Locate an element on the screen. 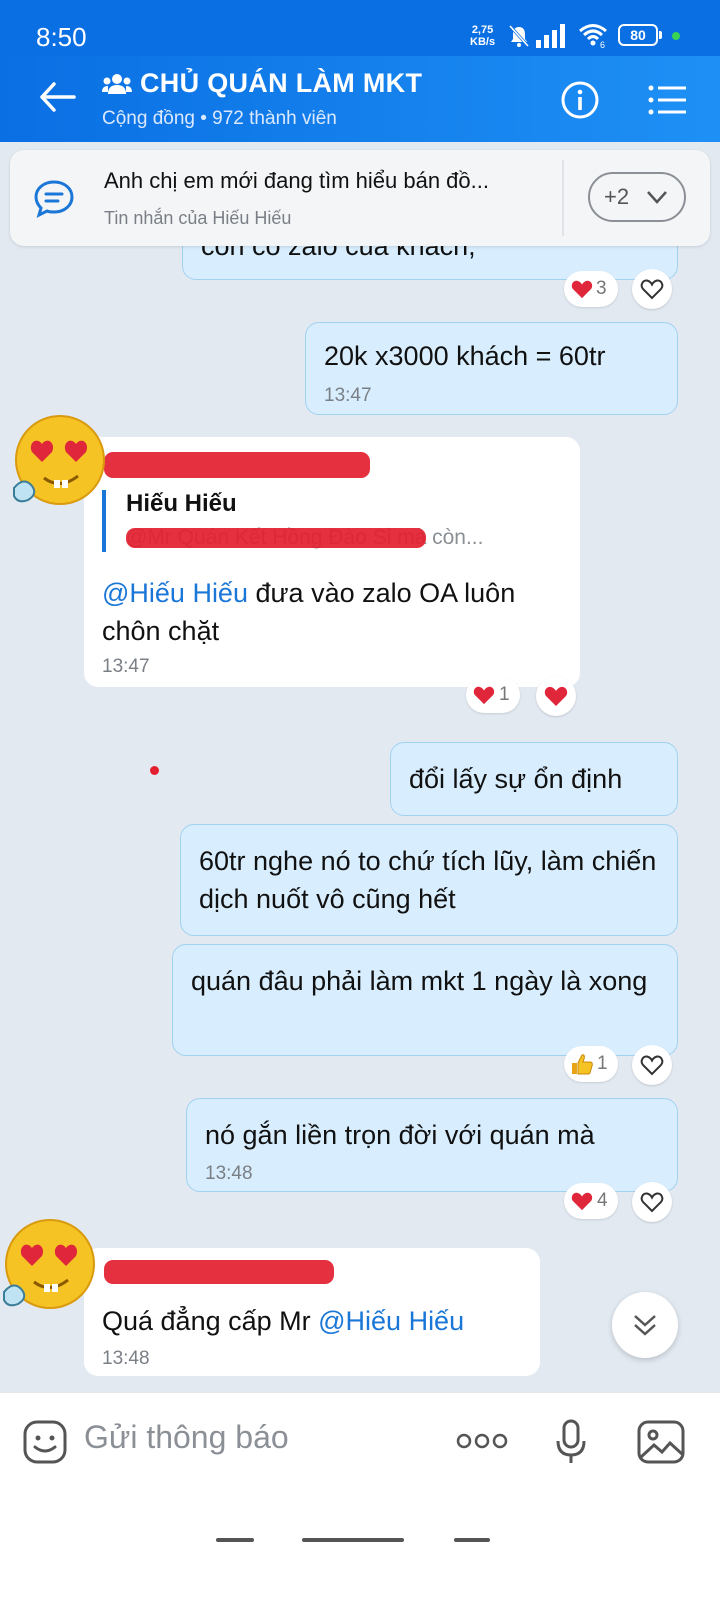 This screenshot has width=720, height=1600. message-text: đổi lấy sự ổn định is located at coordinates (516, 779).